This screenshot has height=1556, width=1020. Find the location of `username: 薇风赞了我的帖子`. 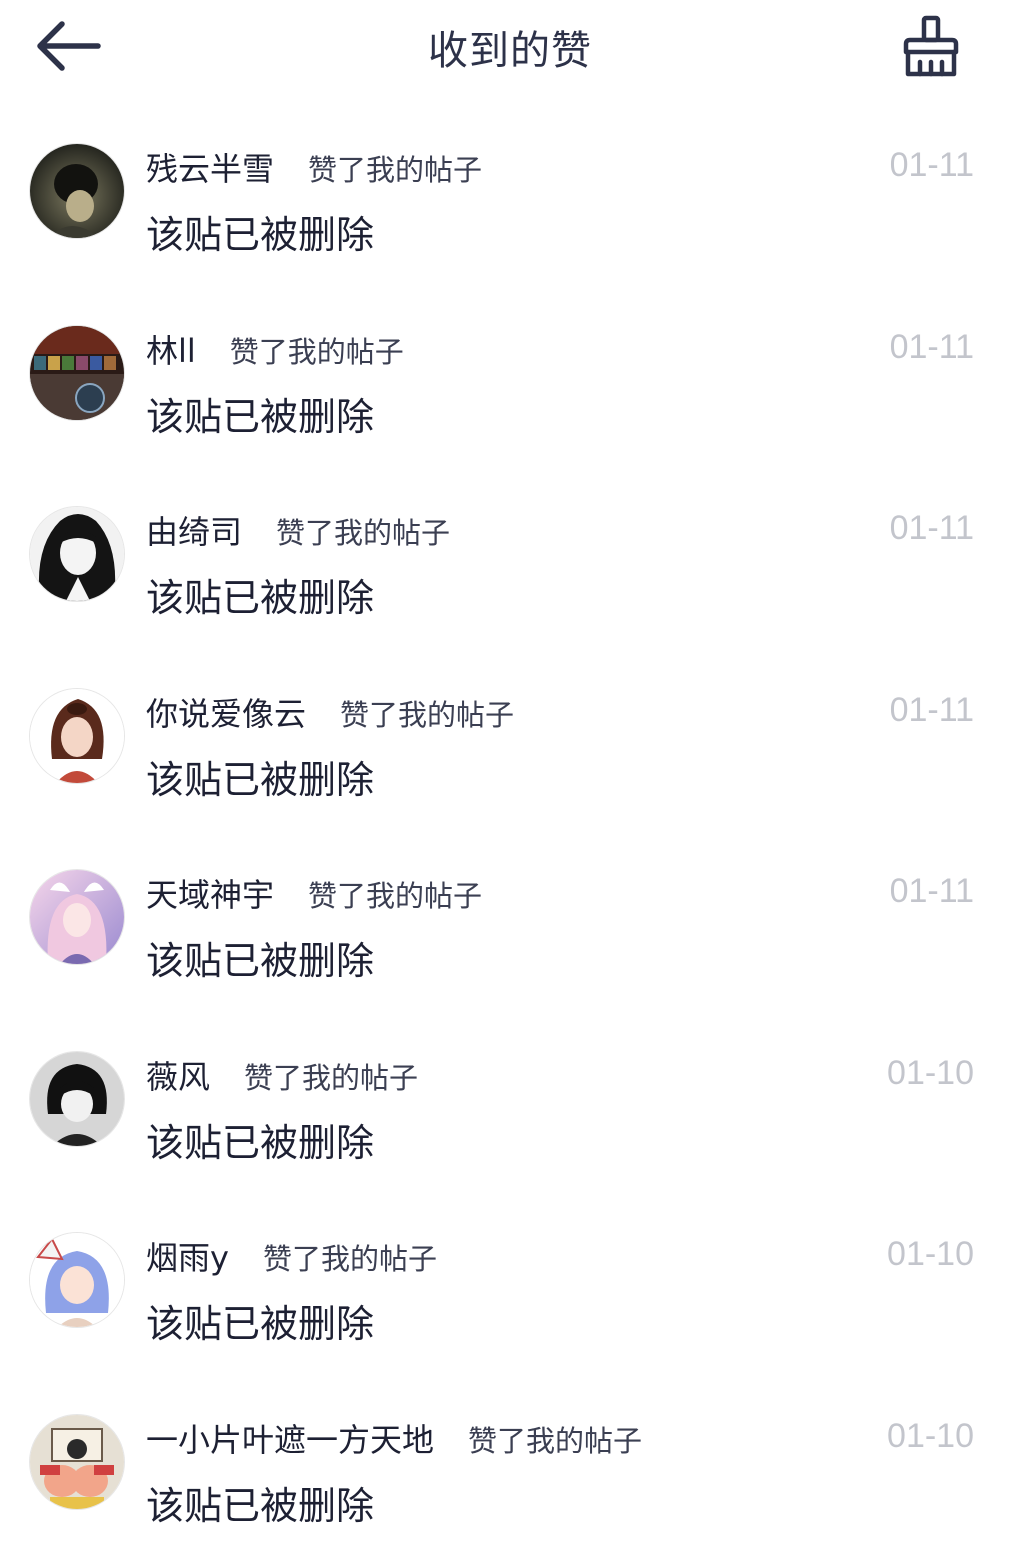

username: 薇风赞了我的帖子 is located at coordinates (282, 1075).